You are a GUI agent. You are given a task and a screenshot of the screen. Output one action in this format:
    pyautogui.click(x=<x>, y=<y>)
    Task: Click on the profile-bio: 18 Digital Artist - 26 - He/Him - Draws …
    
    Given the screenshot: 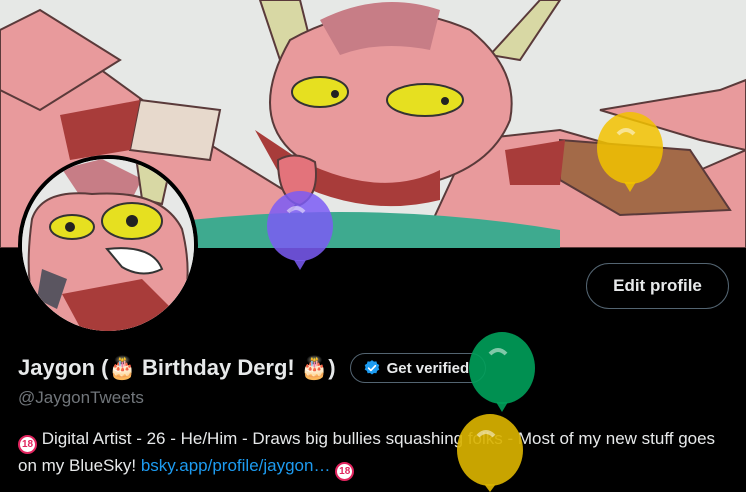 What is the action you would take?
    pyautogui.click(x=374, y=454)
    